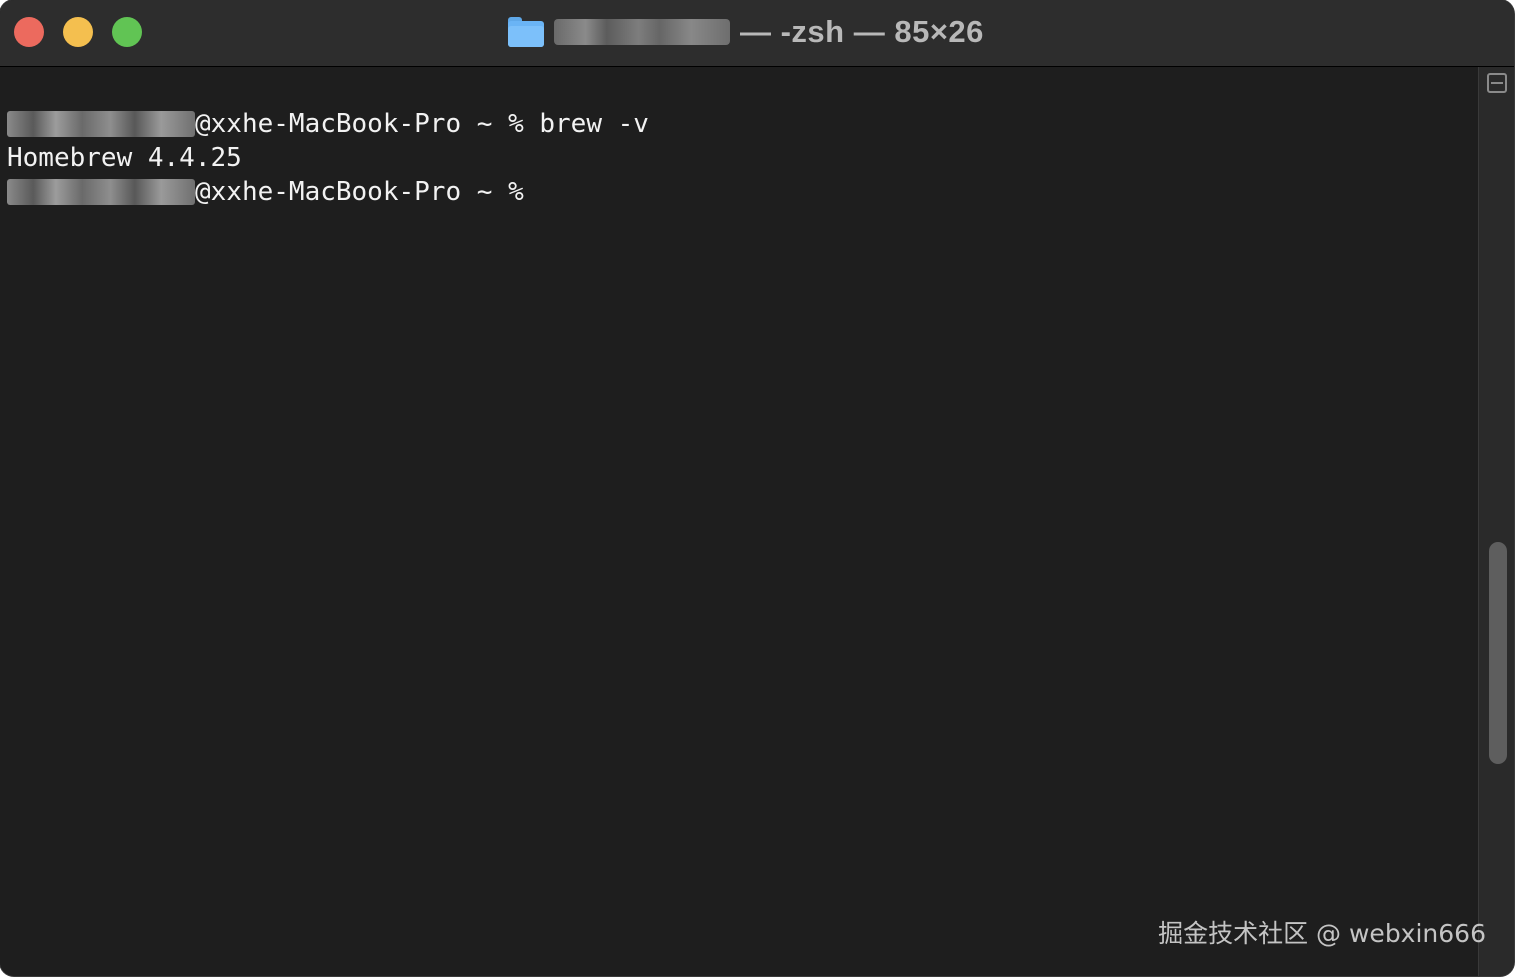 The height and width of the screenshot is (980, 1518). What do you see at coordinates (1497, 83) in the screenshot?
I see `split-pane-icon` at bounding box center [1497, 83].